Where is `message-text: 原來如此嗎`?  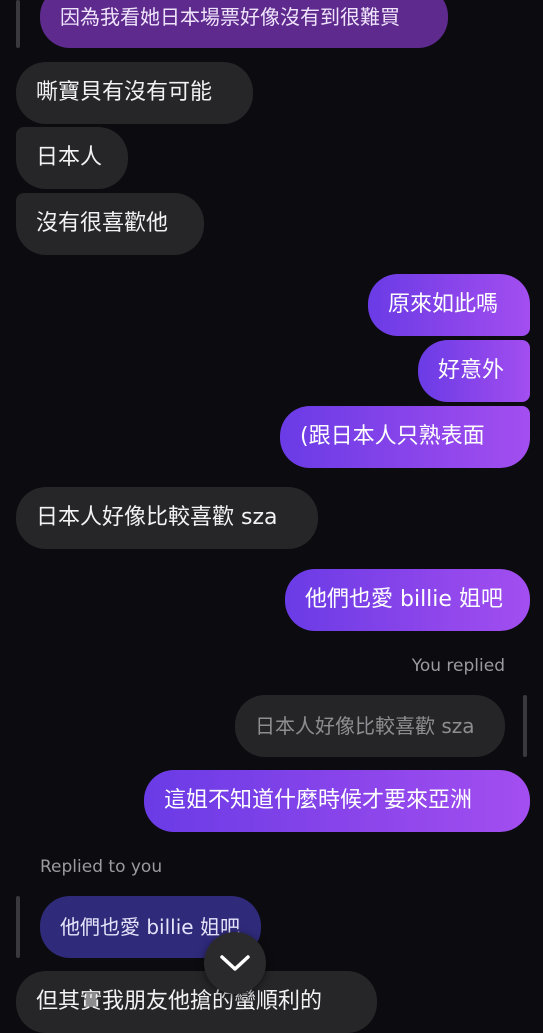
message-text: 原來如此嗎 is located at coordinates (443, 304).